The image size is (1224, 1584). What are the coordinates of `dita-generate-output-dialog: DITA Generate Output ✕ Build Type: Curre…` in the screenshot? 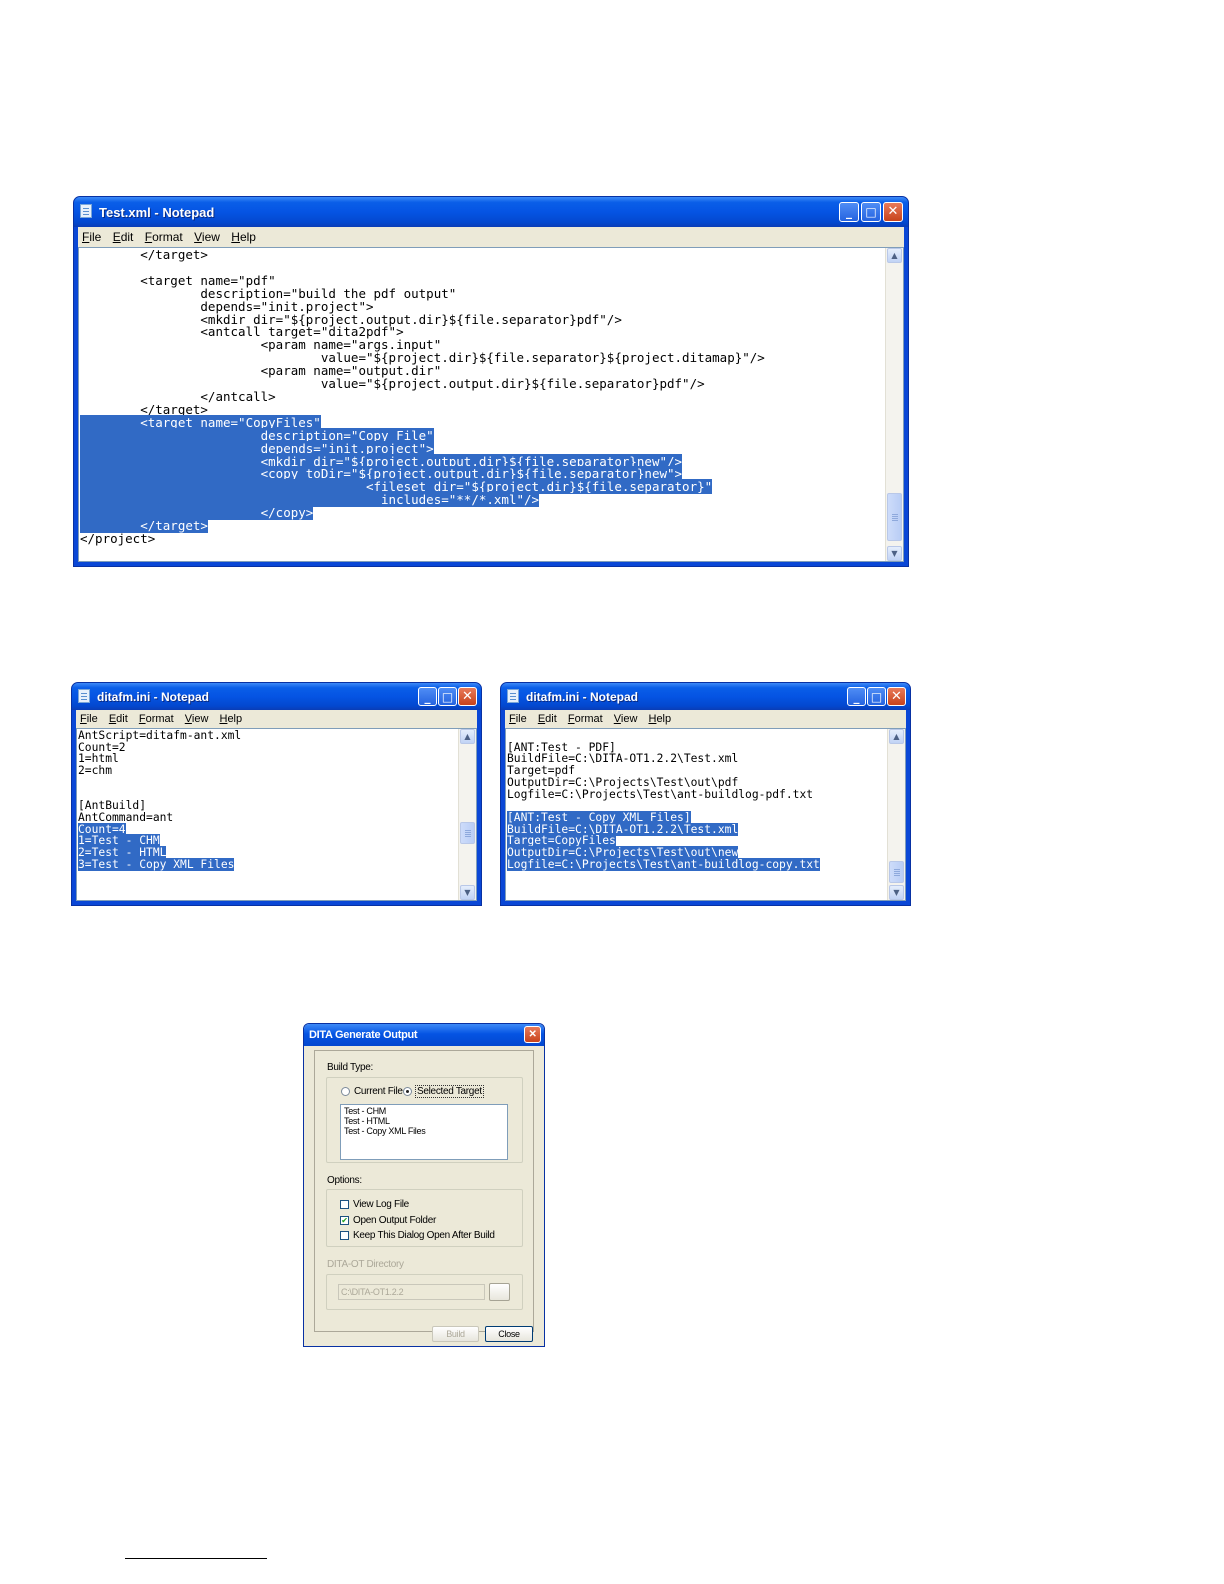 It's located at (424, 1185).